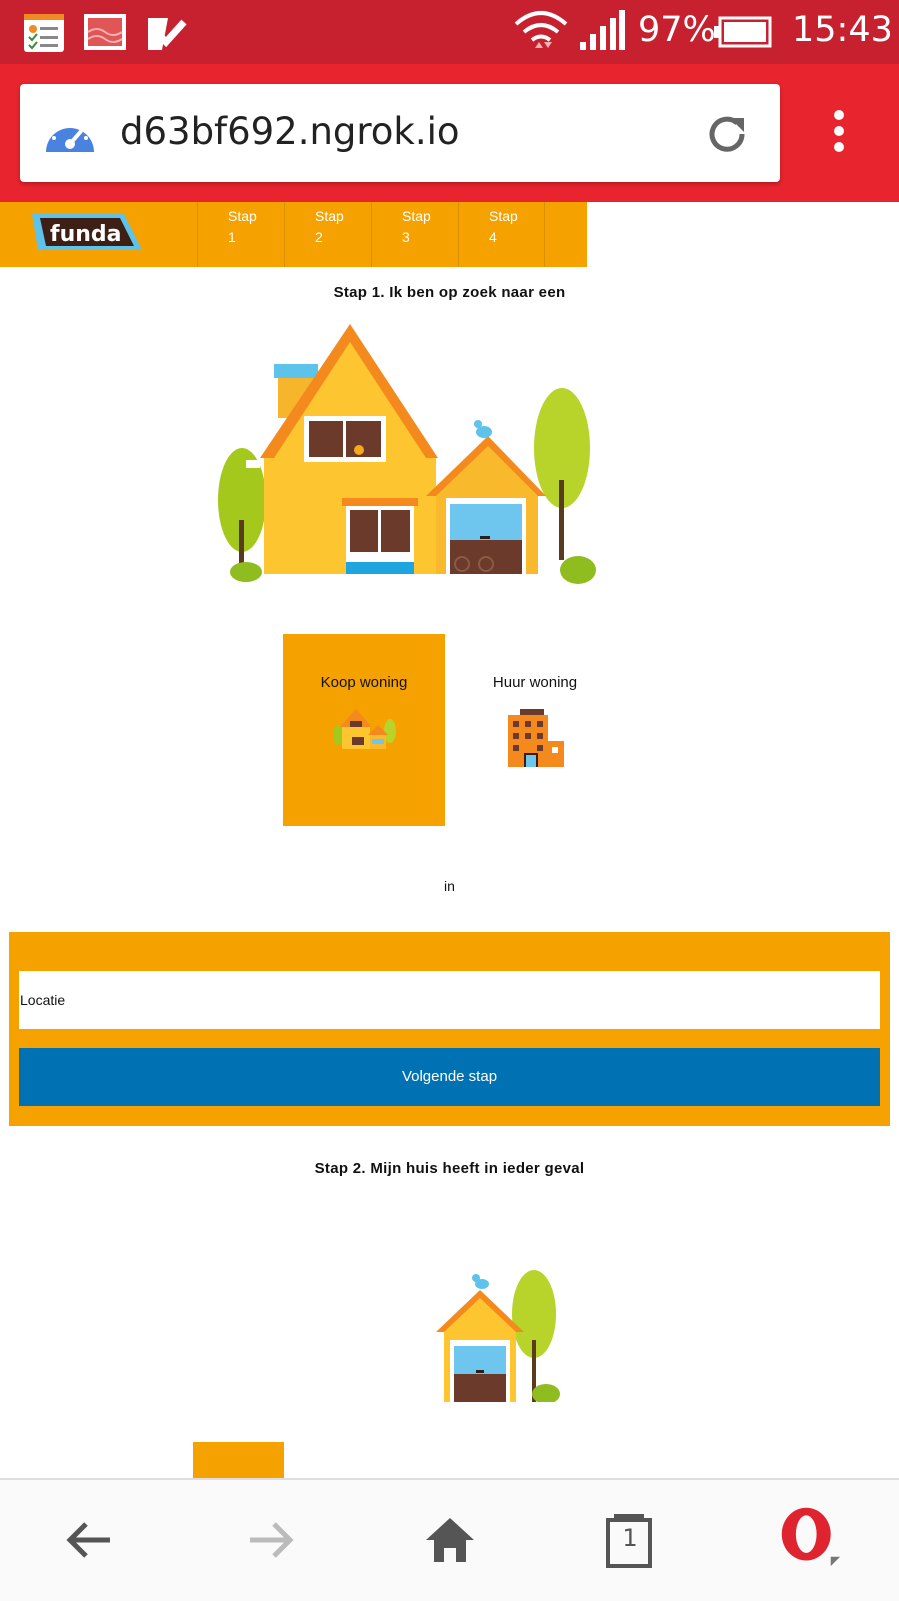 This screenshot has height=1601, width=899. Describe the element at coordinates (541, 29) in the screenshot. I see `wifi-icon` at that location.